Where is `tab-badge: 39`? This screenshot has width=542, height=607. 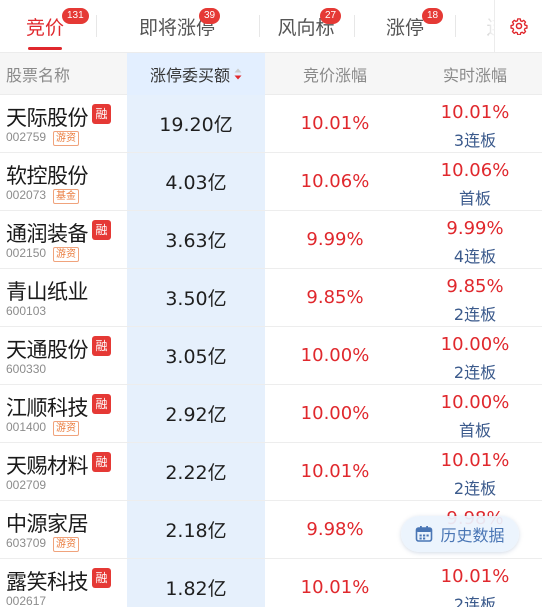 tab-badge: 39 is located at coordinates (210, 16).